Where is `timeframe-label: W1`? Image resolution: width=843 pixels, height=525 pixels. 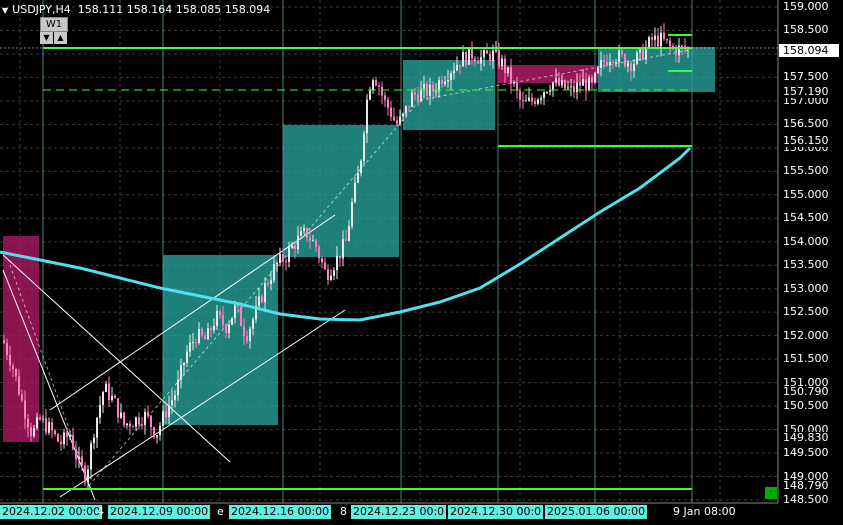 timeframe-label: W1 is located at coordinates (54, 24).